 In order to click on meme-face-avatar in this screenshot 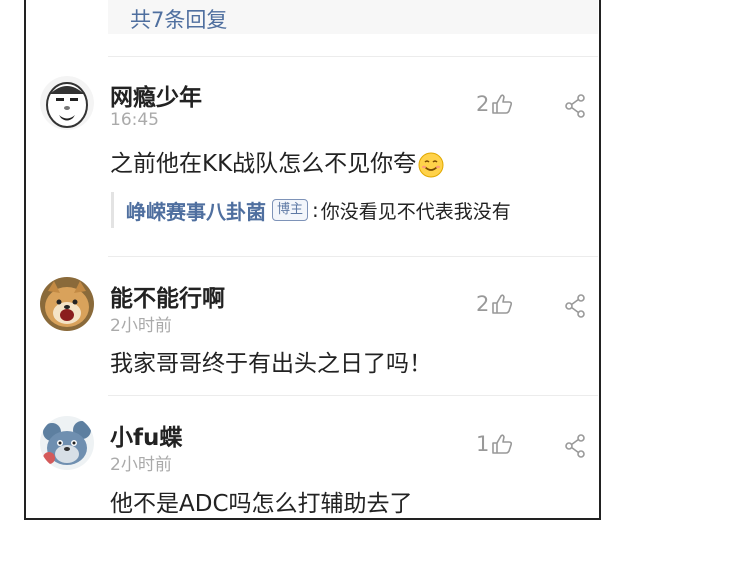, I will do `click(67, 103)`.